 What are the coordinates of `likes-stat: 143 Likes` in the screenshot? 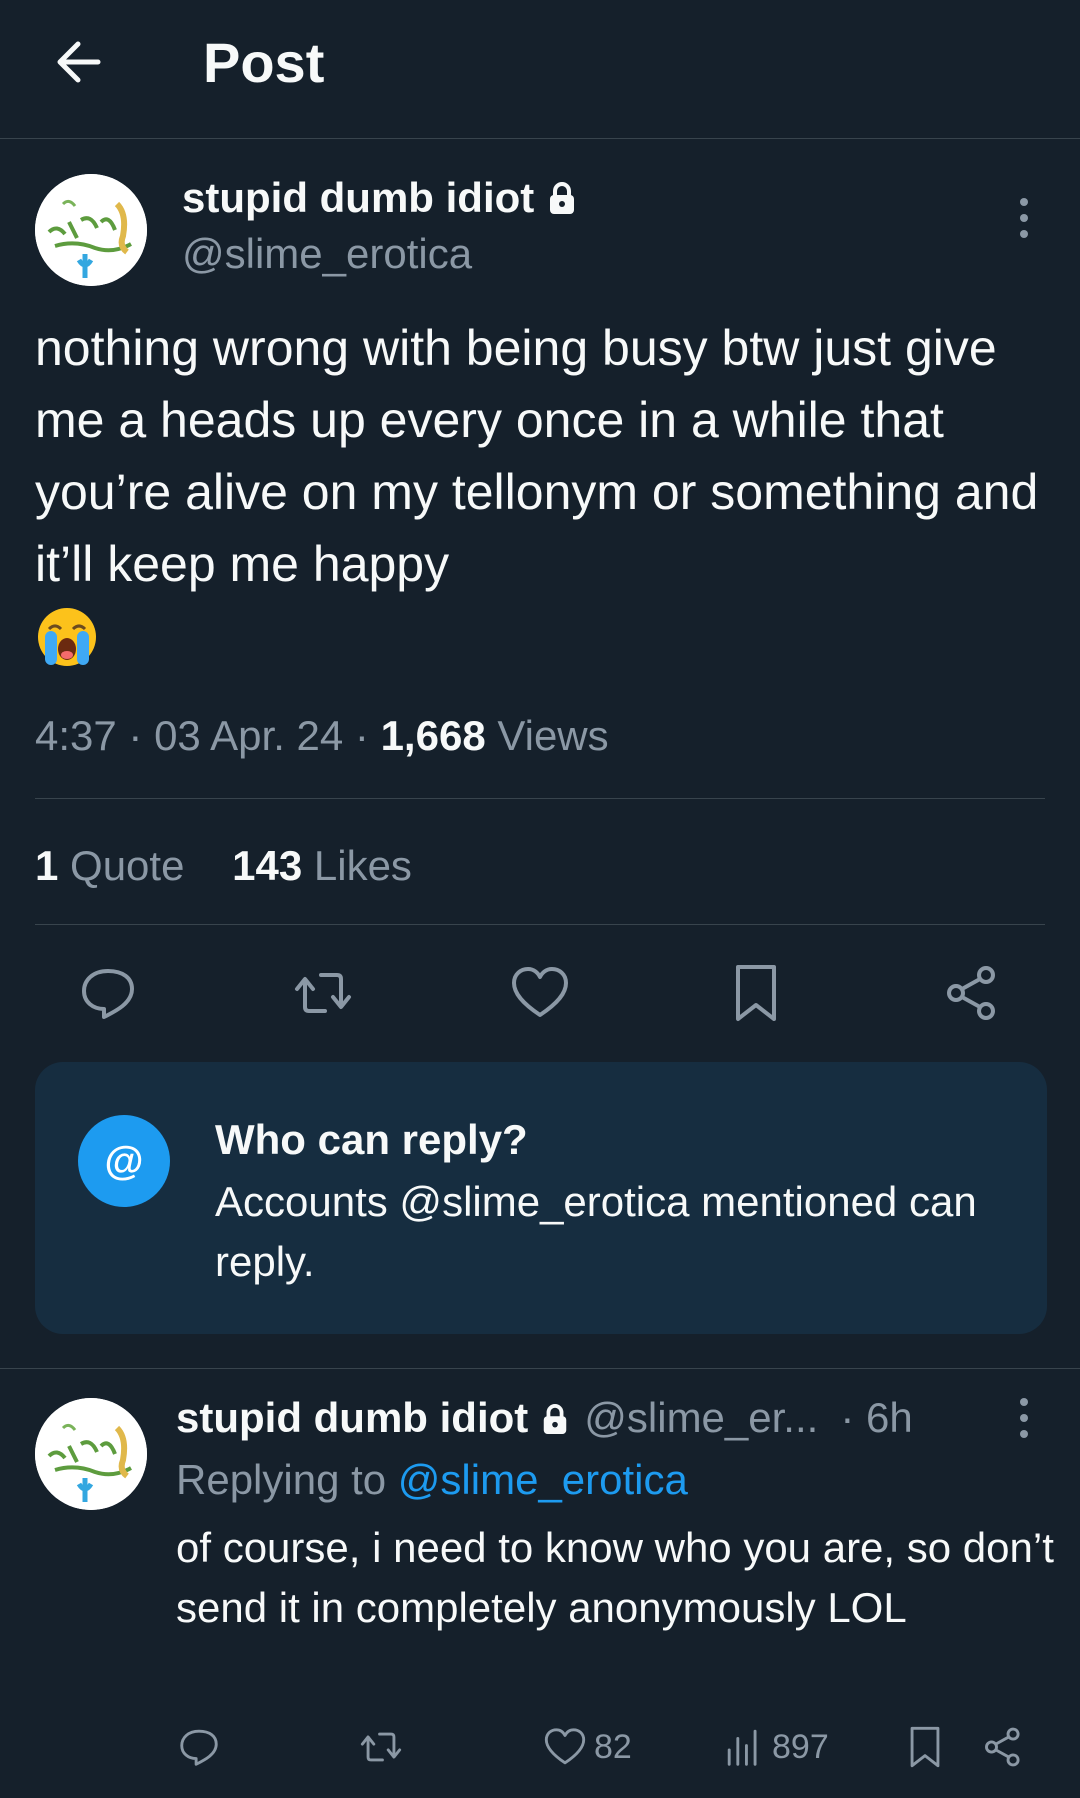 It's located at (322, 865).